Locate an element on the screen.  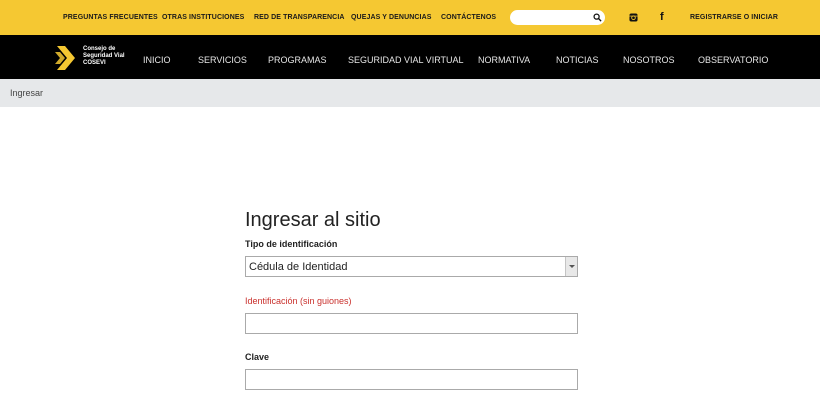
register-login-link: REGISTRARSE O INICIAR is located at coordinates (734, 17).